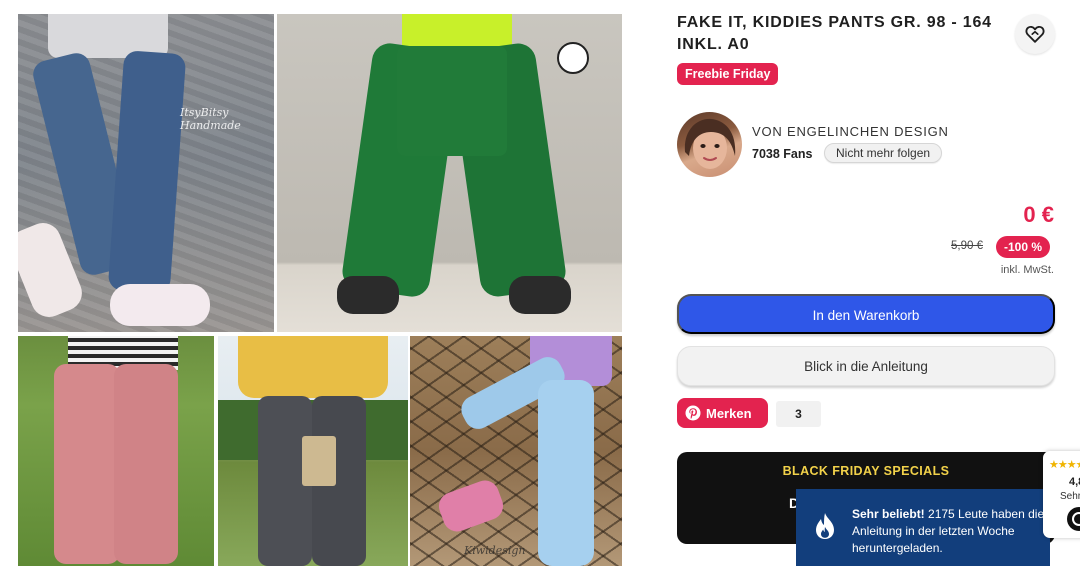  What do you see at coordinates (1064, 465) in the screenshot?
I see `rating-stars: ★★★★★` at bounding box center [1064, 465].